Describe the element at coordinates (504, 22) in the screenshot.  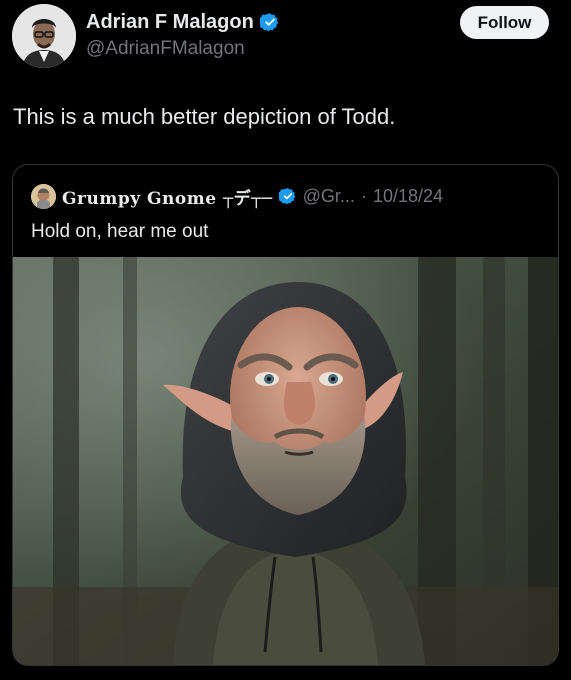
I see `follow-button: Follow` at that location.